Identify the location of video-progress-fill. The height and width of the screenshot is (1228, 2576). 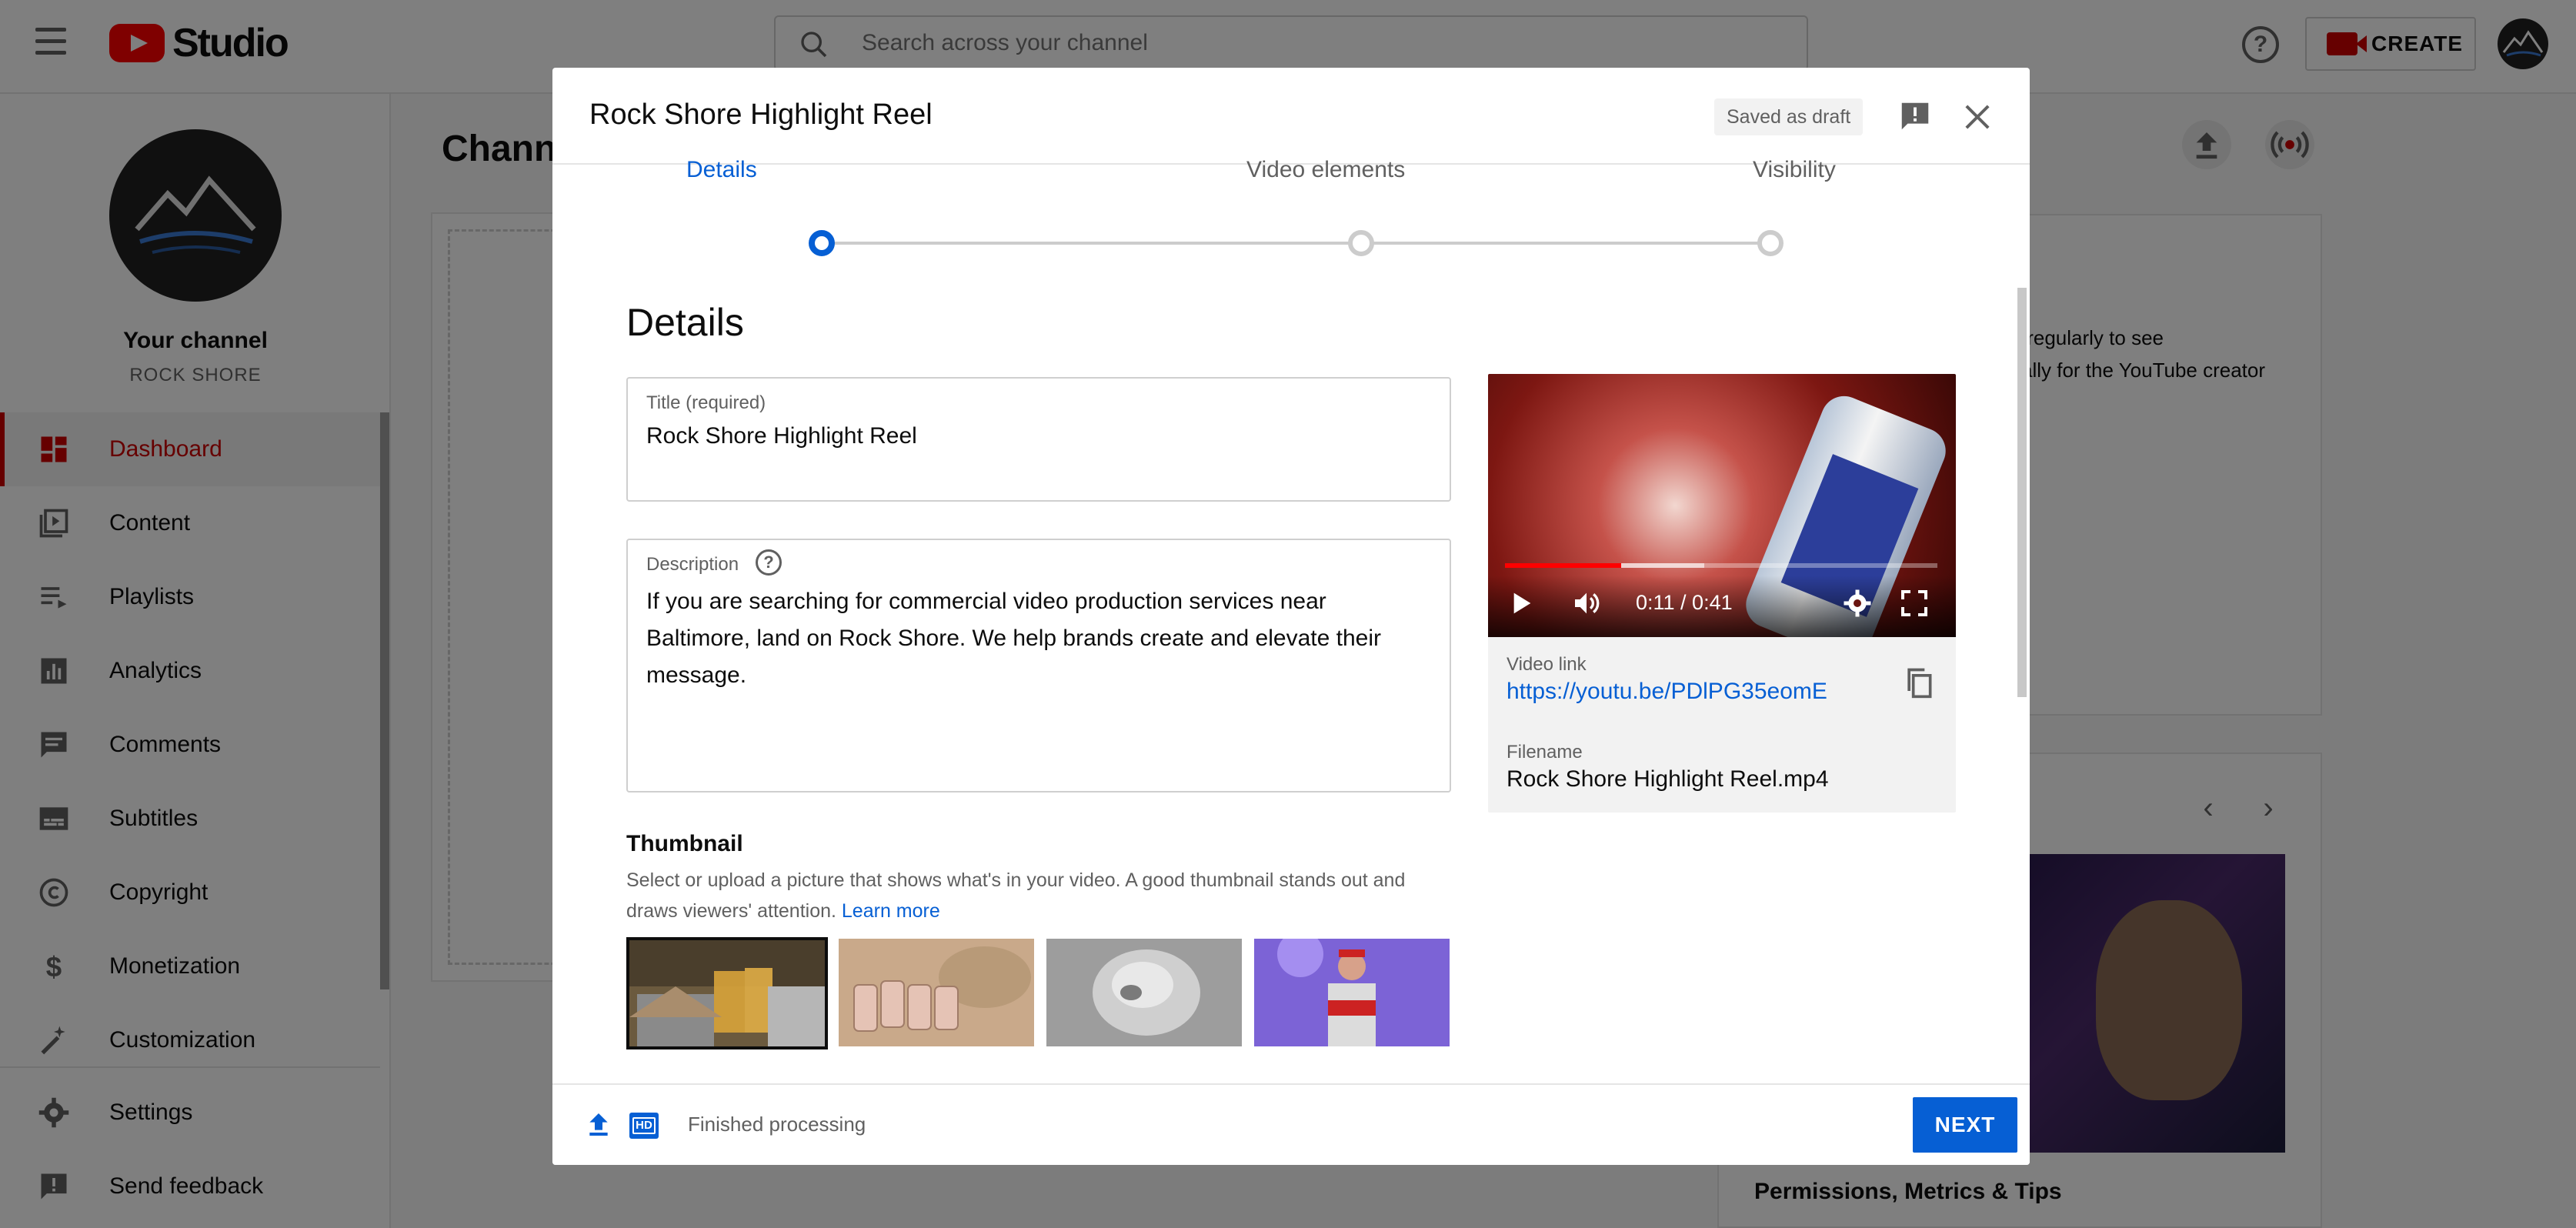
(1563, 565).